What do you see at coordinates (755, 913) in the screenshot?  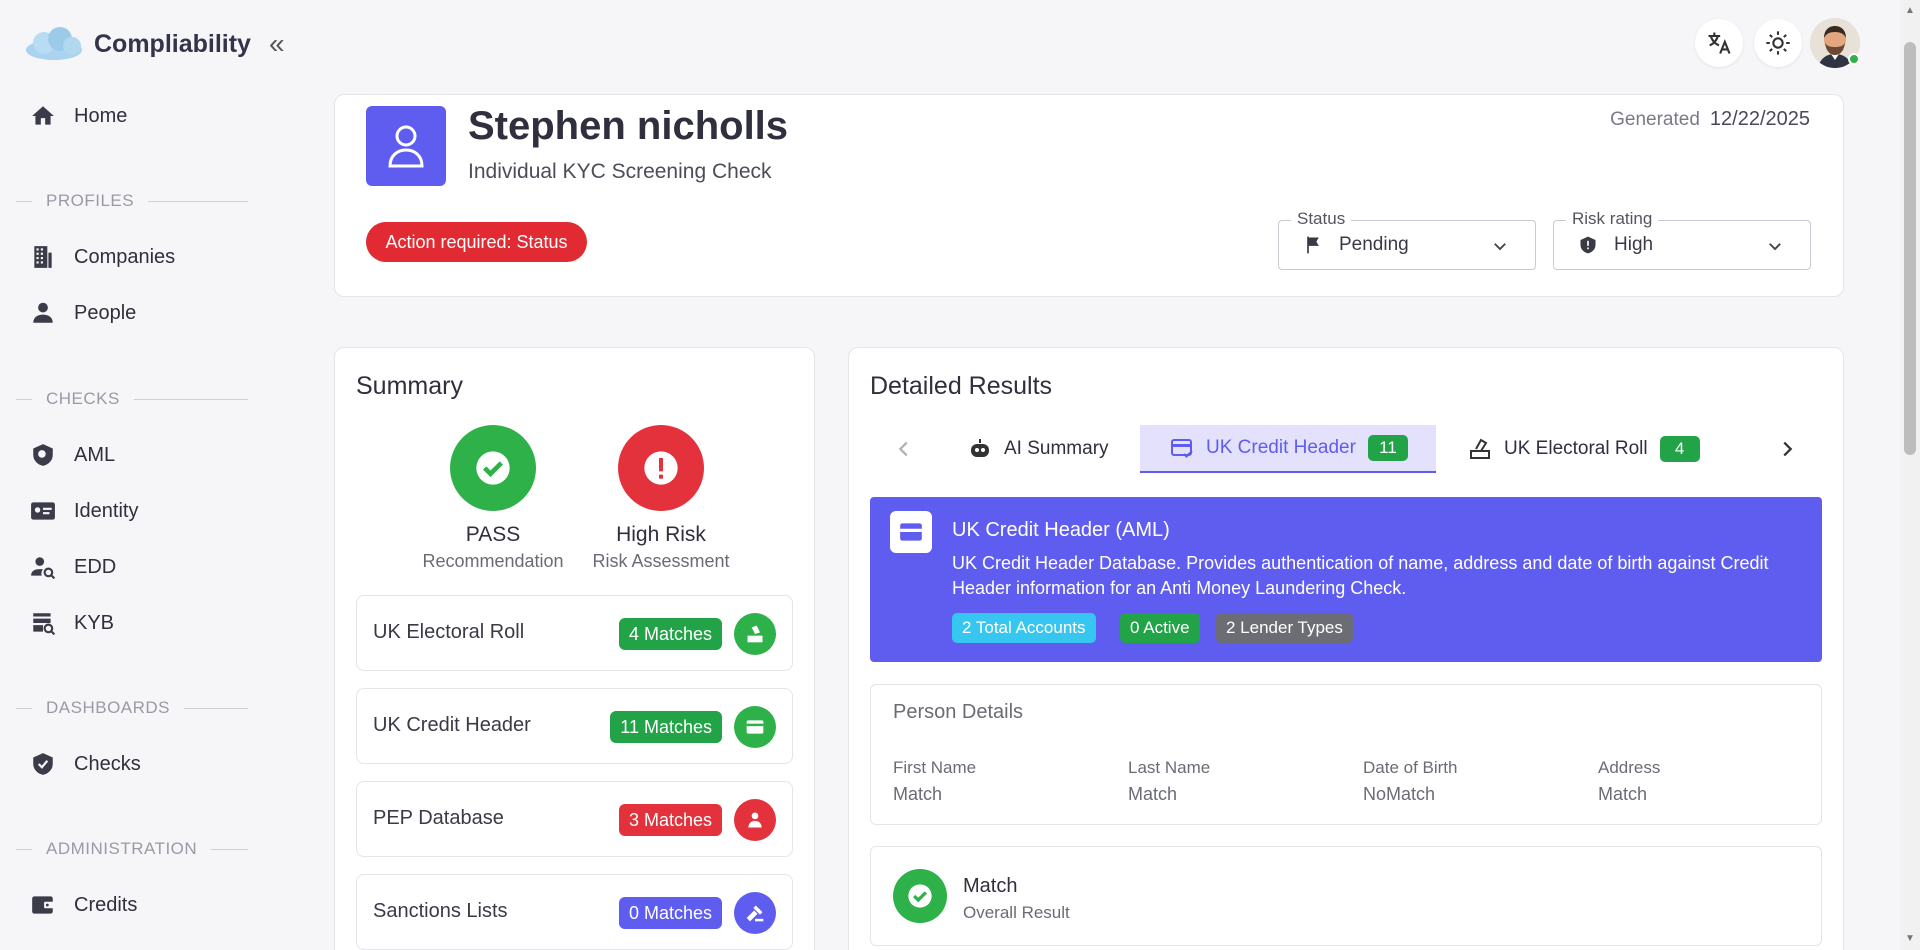 I see `sanctions-button` at bounding box center [755, 913].